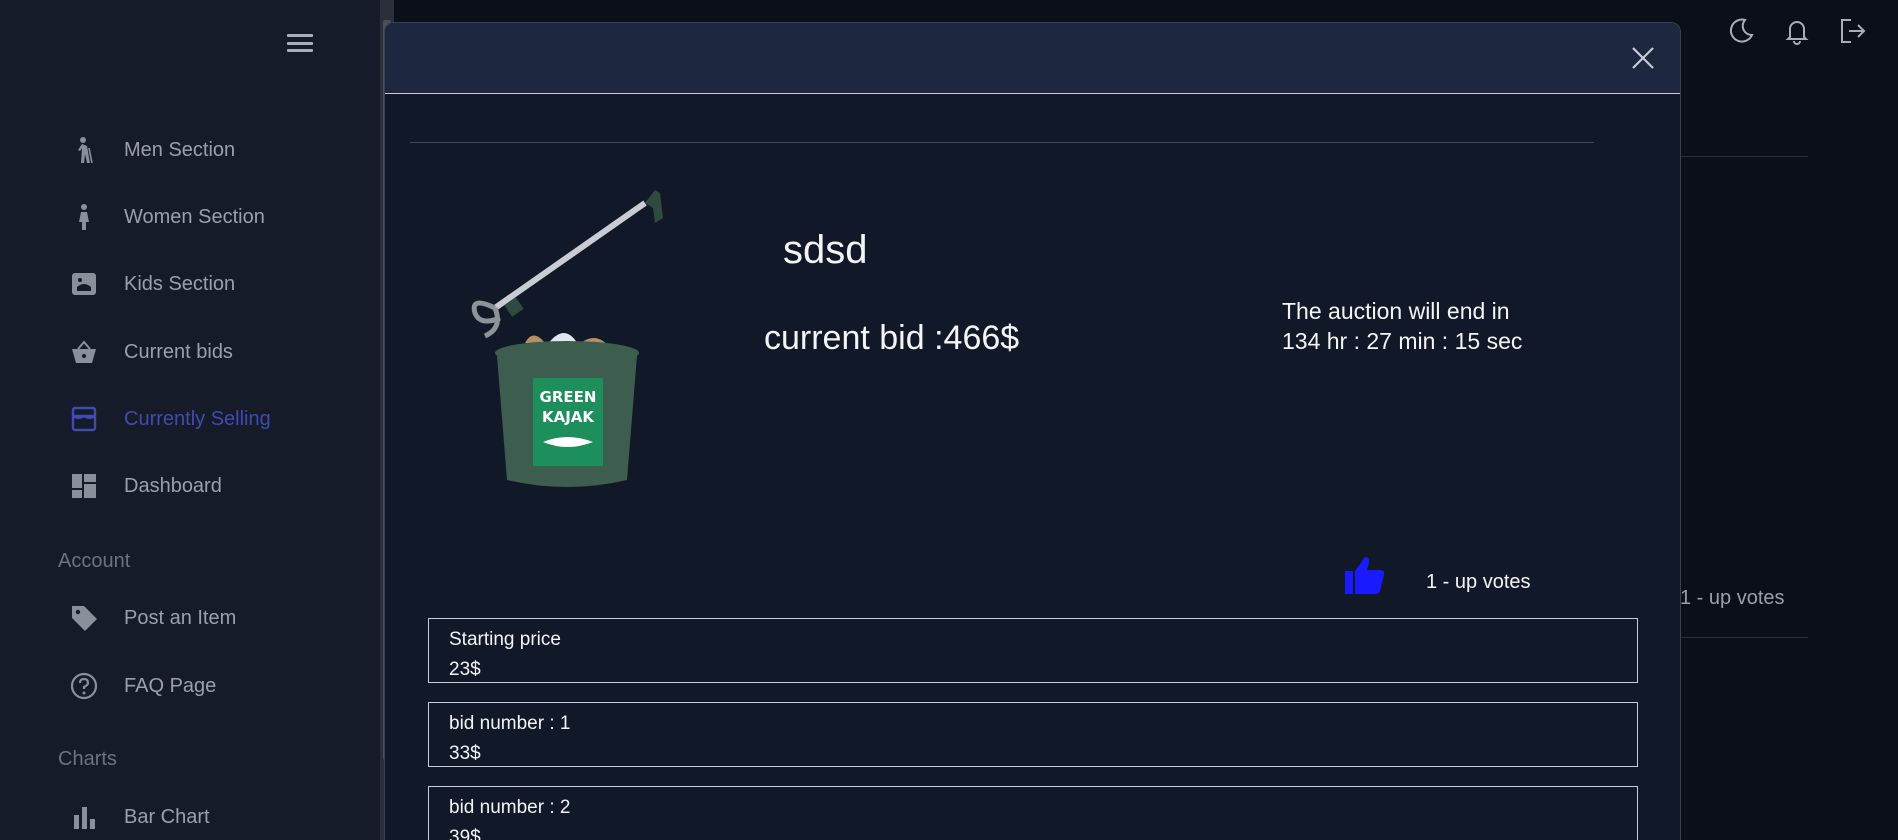 This screenshot has width=1898, height=840. Describe the element at coordinates (173, 485) in the screenshot. I see `sidebar-item-label: Dashboard` at that location.